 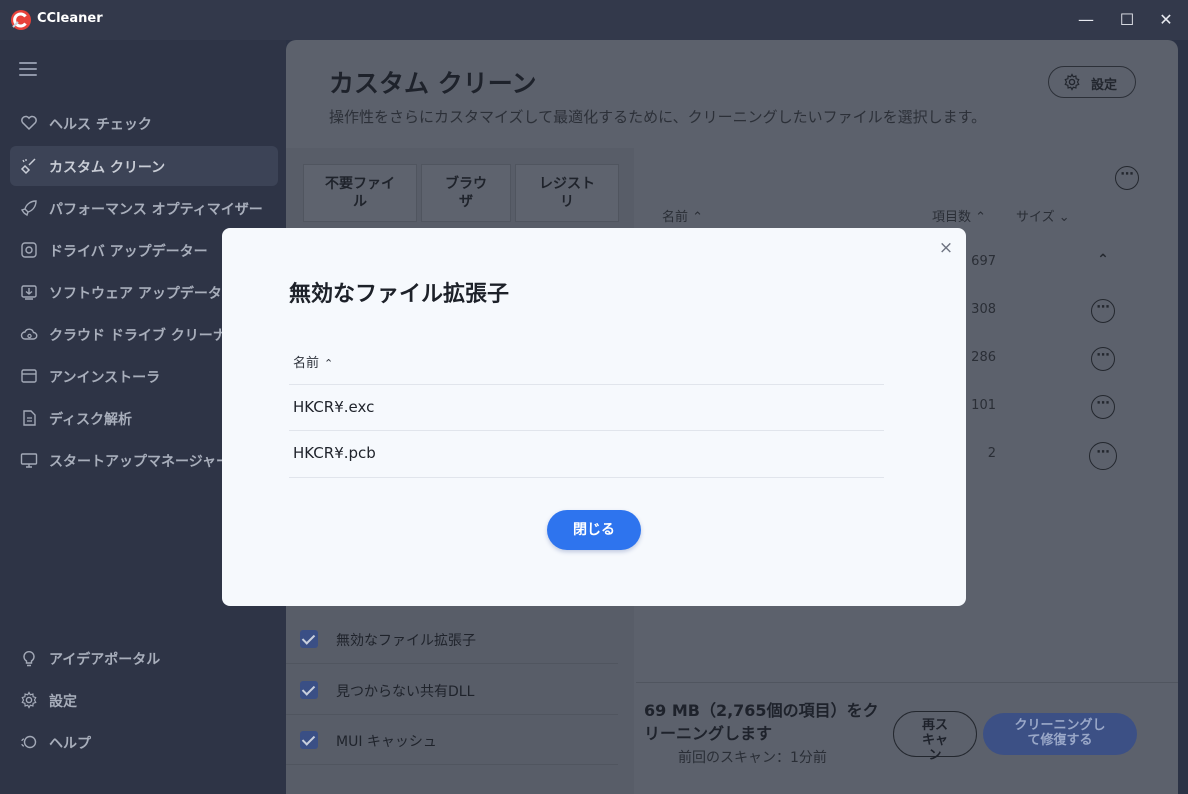 I want to click on rescan-button: 再ス キャ ン, so click(x=935, y=737).